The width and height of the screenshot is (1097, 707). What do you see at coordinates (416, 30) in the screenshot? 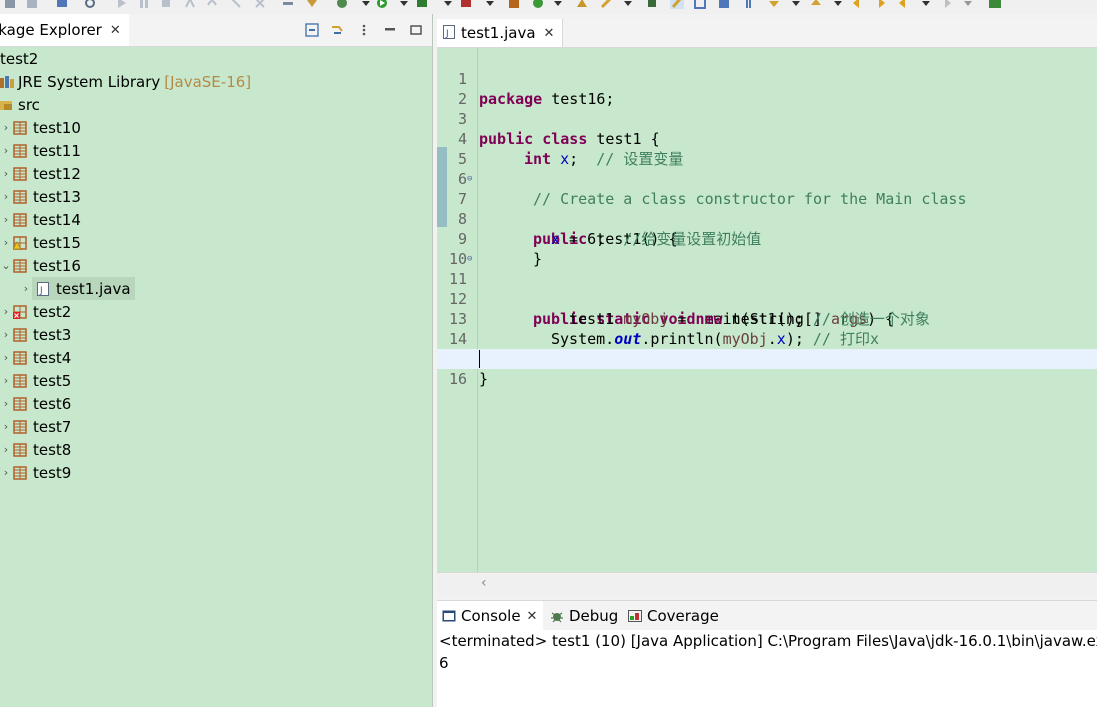
I see `maximize-icon` at bounding box center [416, 30].